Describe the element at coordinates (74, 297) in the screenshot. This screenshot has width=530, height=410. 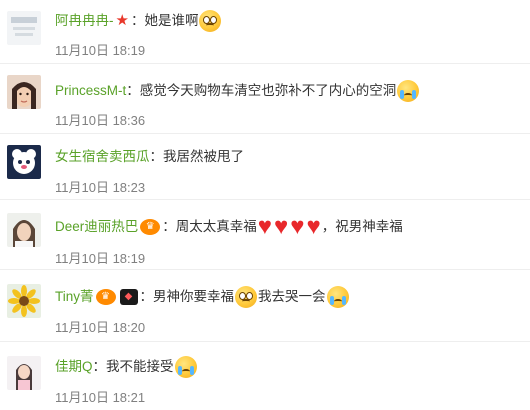
I see `username-link: Tiny菁` at that location.